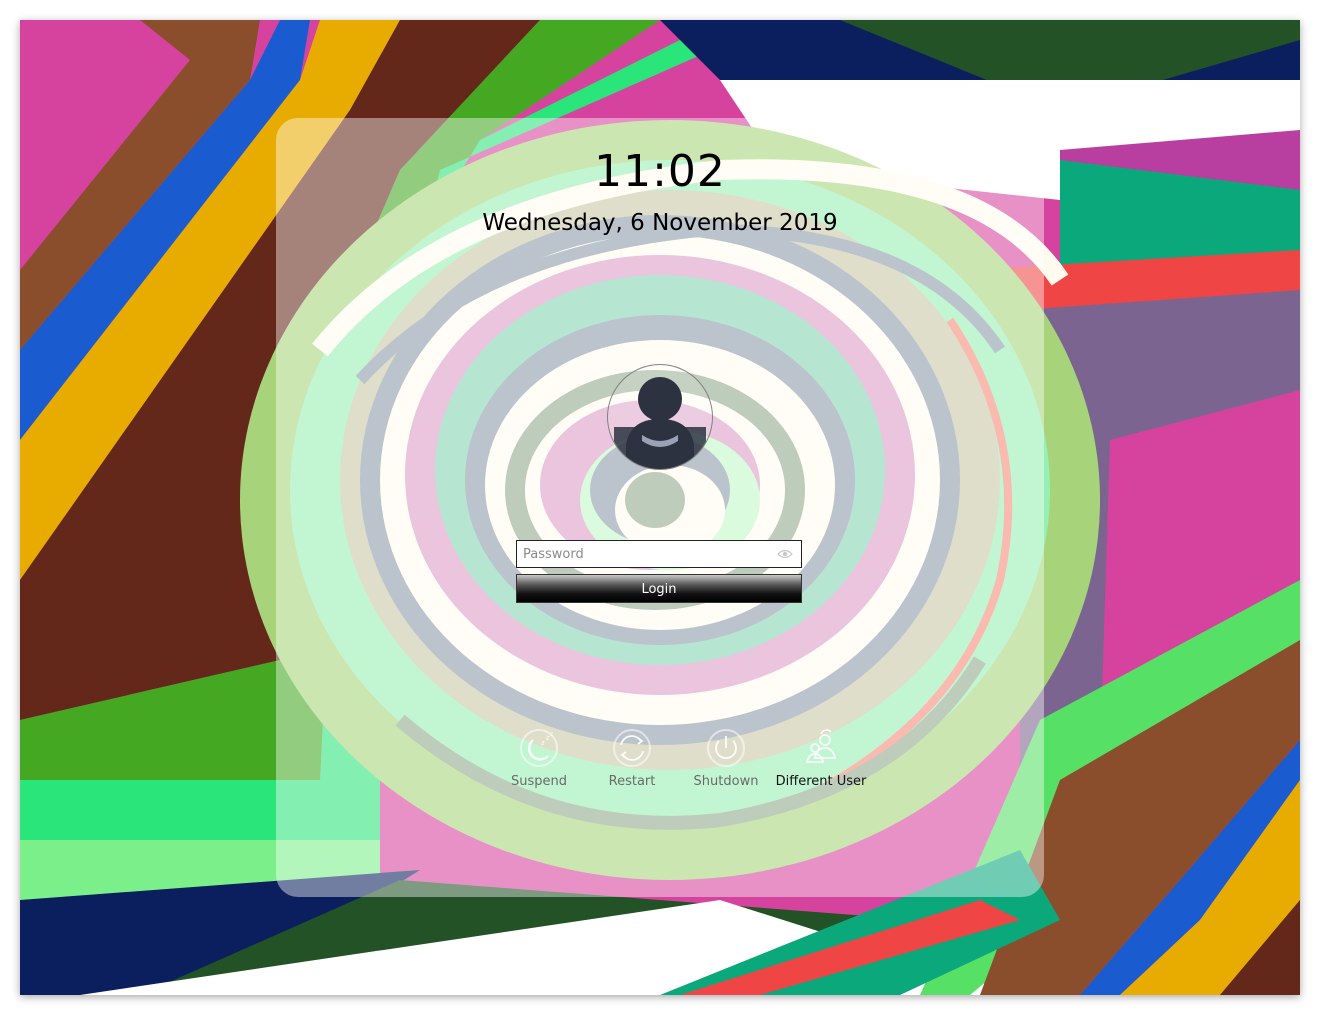 The height and width of the screenshot is (1015, 1320). Describe the element at coordinates (660, 223) in the screenshot. I see `clock-date: Wednesday, 6 November 2019` at that location.